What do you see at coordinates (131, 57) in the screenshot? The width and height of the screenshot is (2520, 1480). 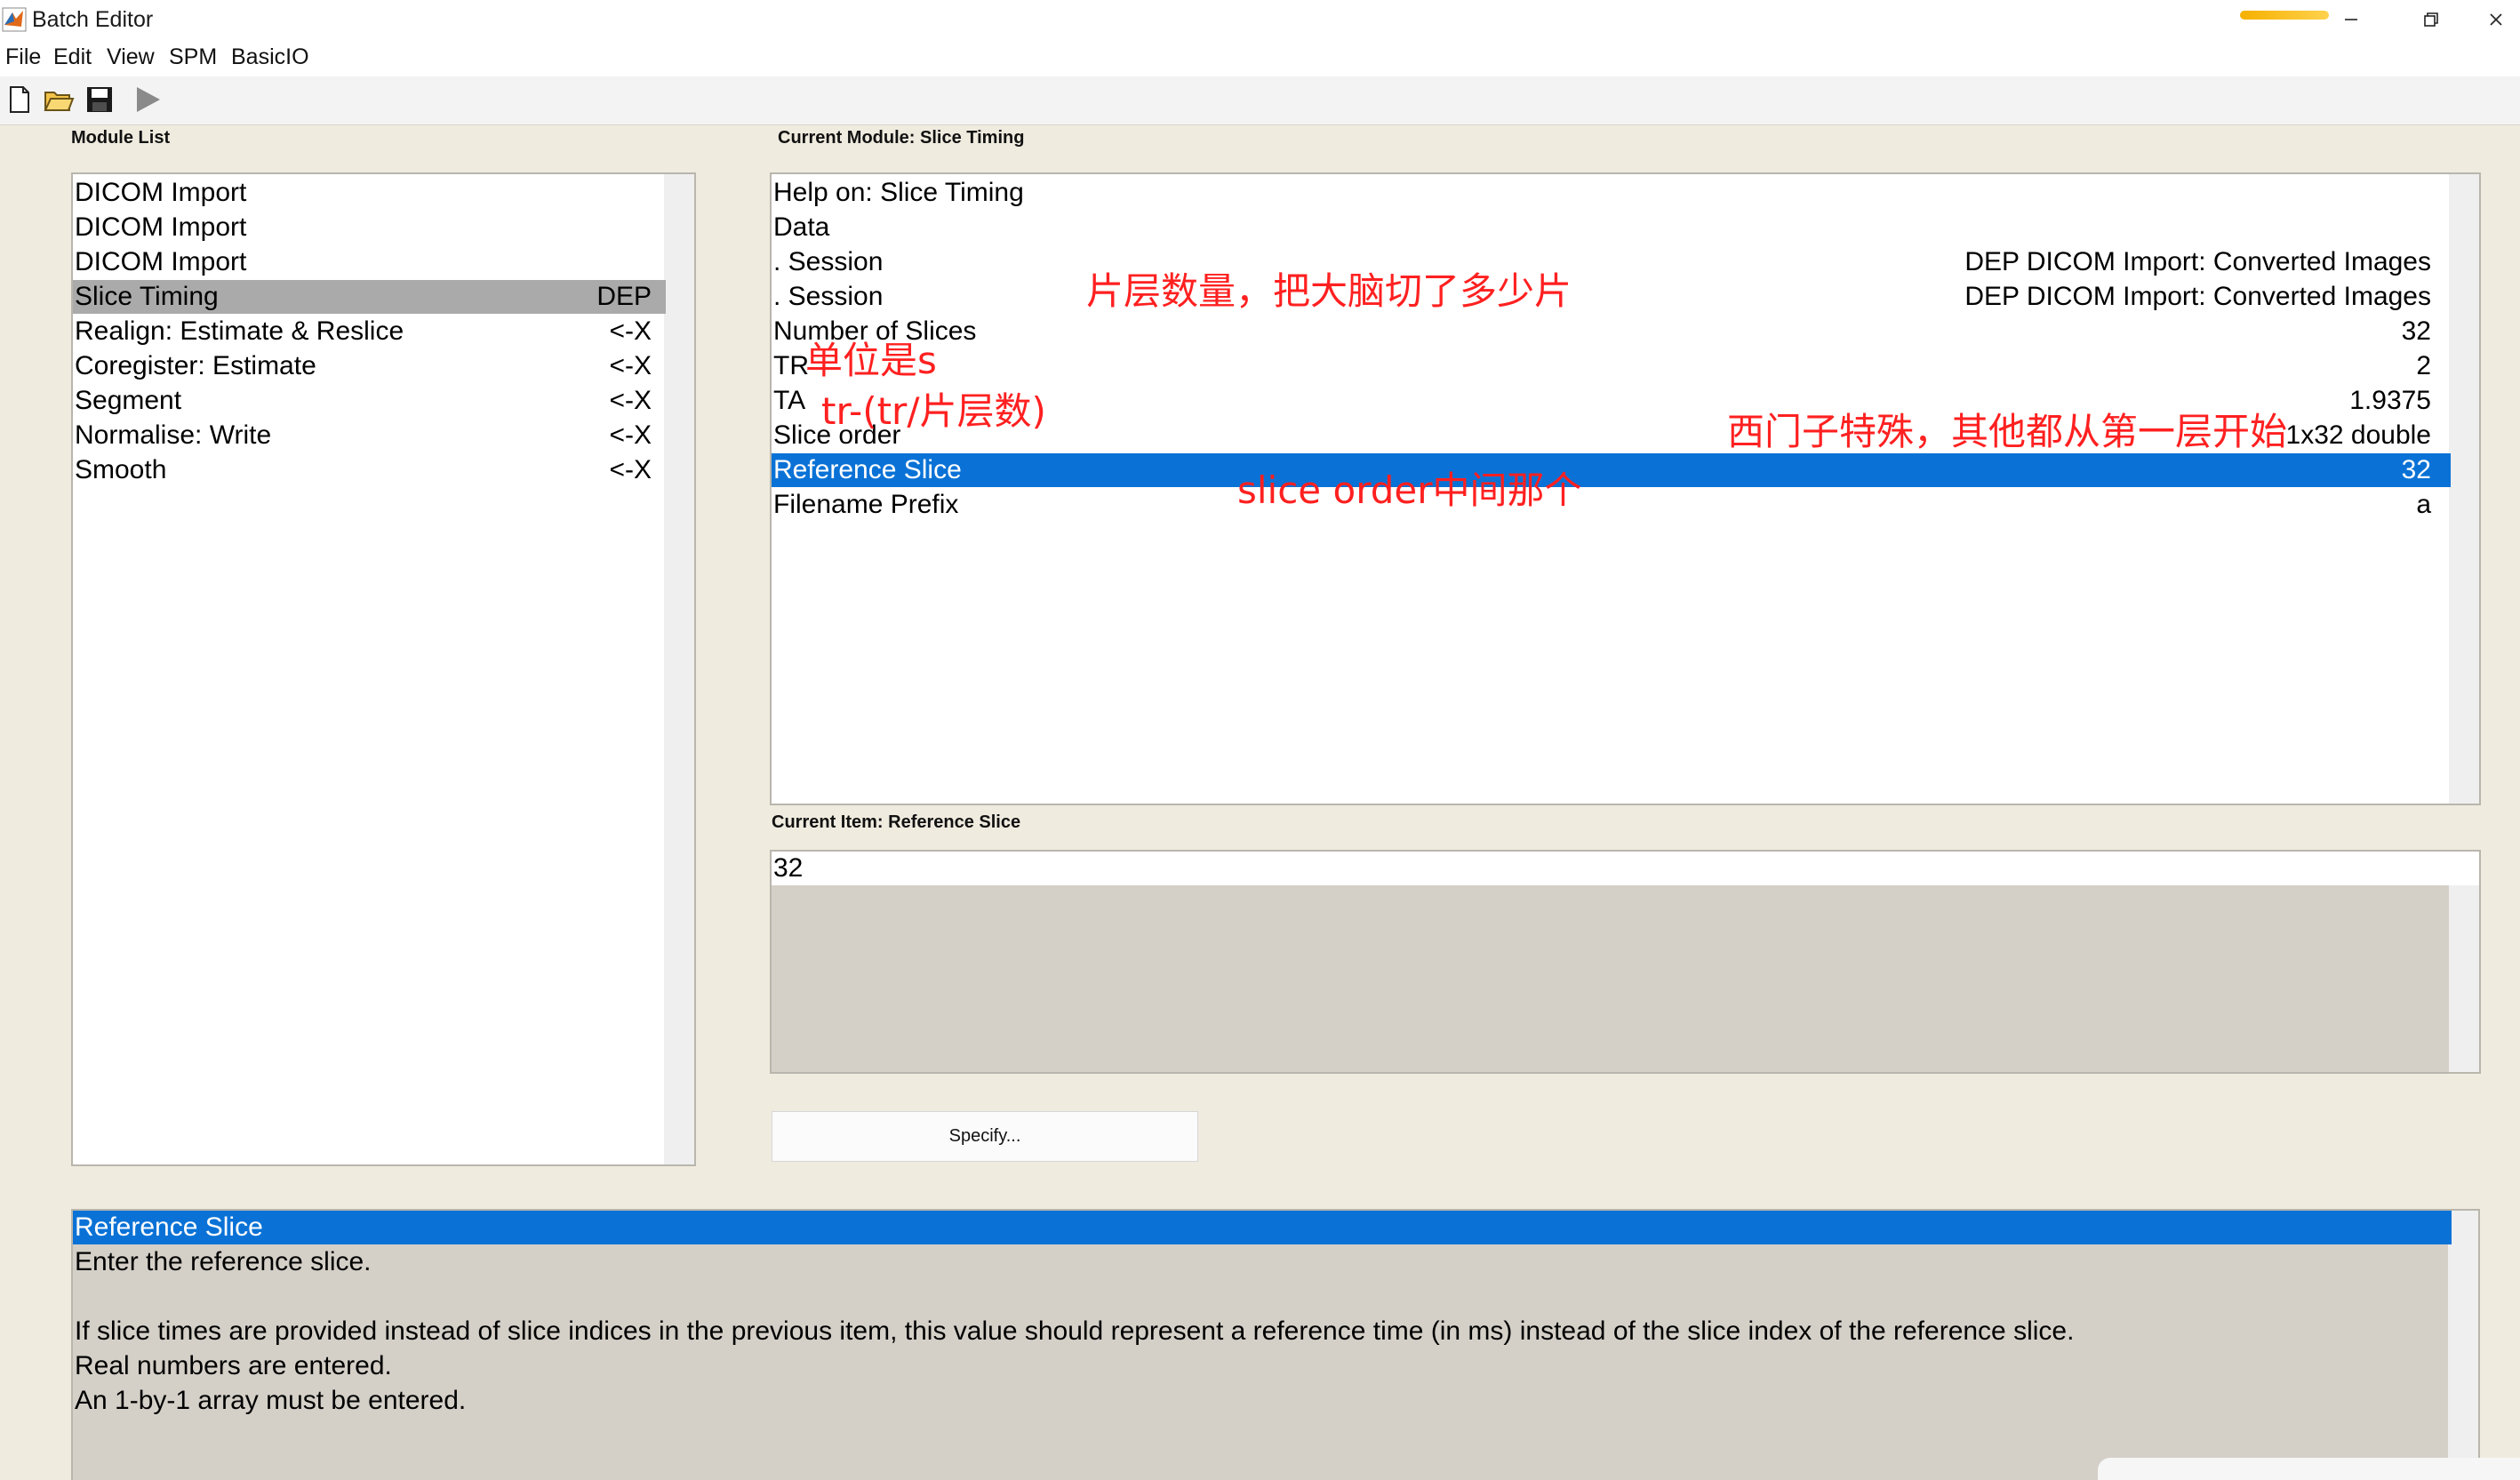 I see `menu-view: View` at bounding box center [131, 57].